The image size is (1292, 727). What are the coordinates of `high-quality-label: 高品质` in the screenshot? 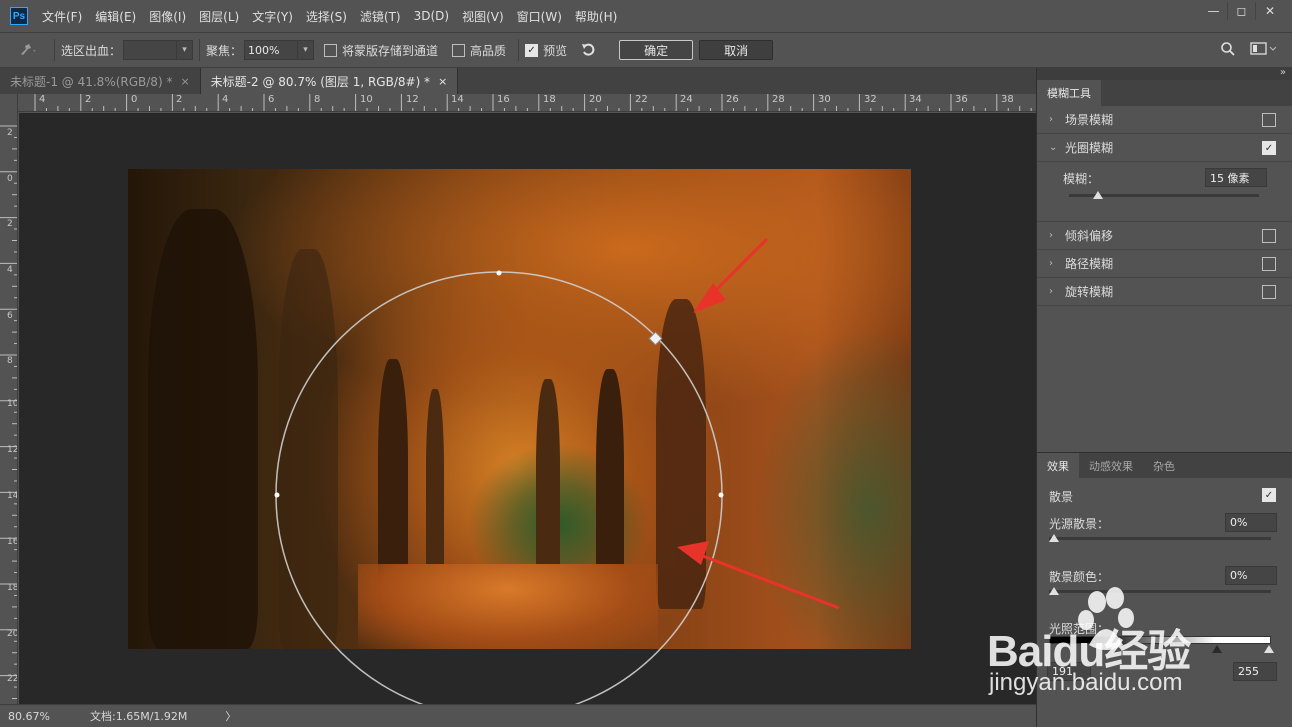 It's located at (488, 50).